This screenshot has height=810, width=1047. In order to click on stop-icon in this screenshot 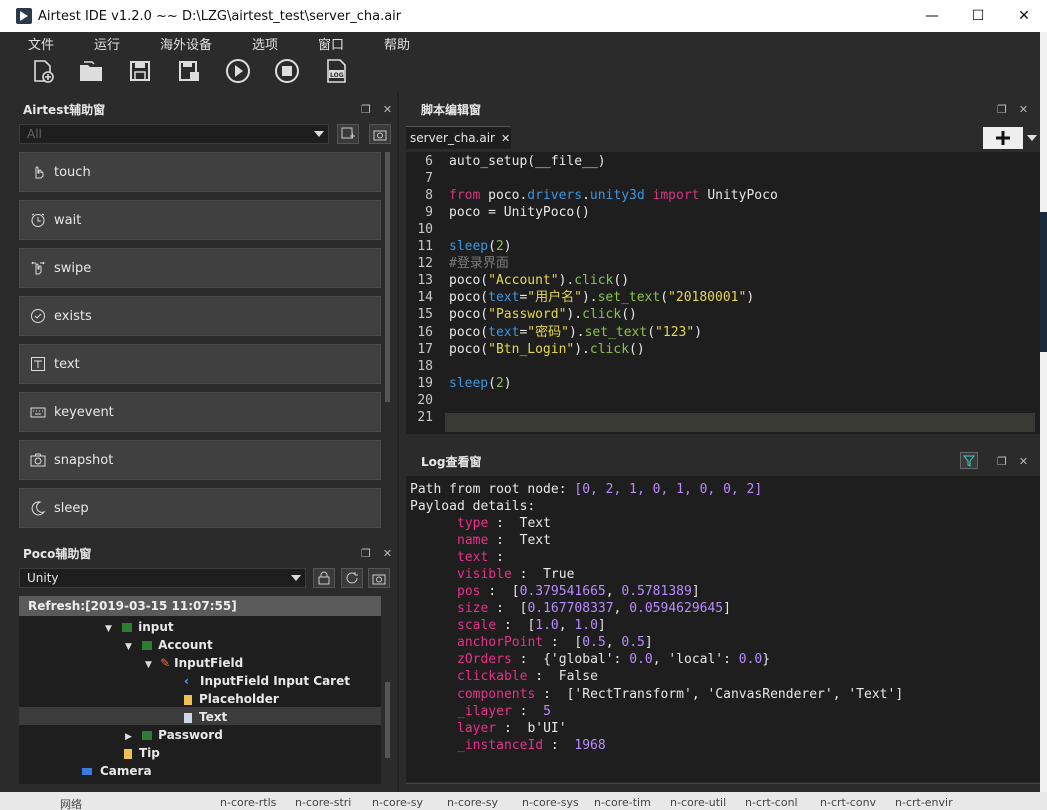, I will do `click(286, 71)`.